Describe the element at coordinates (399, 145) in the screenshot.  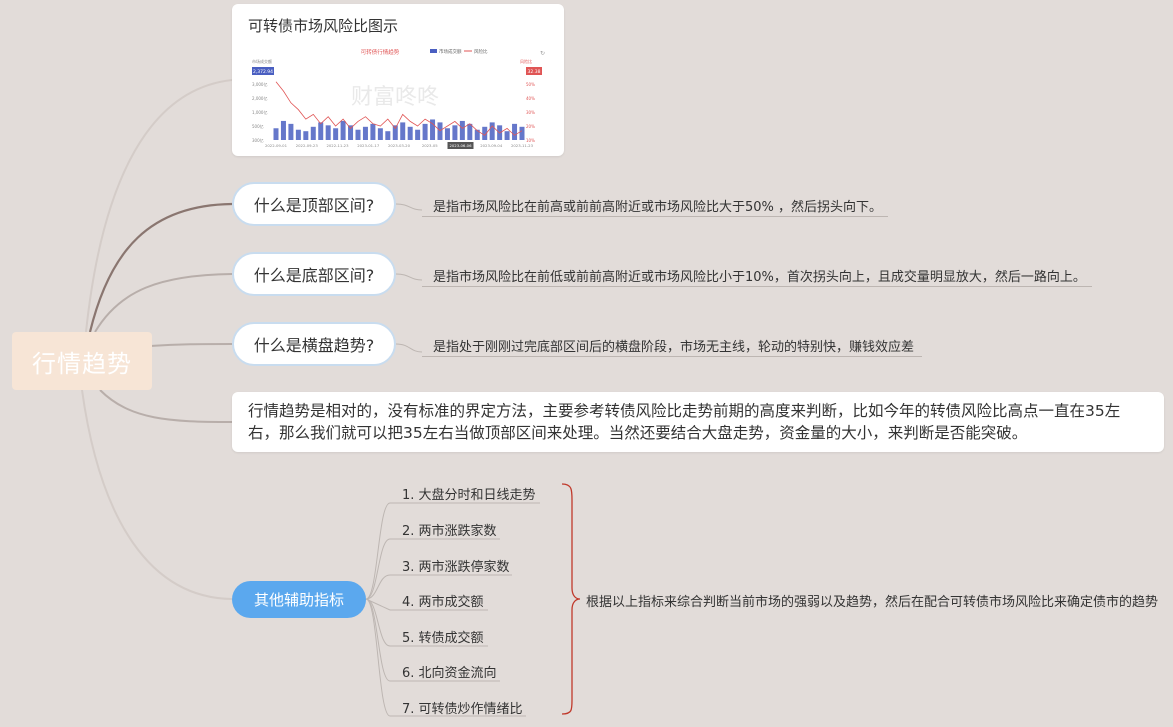
I see `x-tick-label: 2023-03-20` at that location.